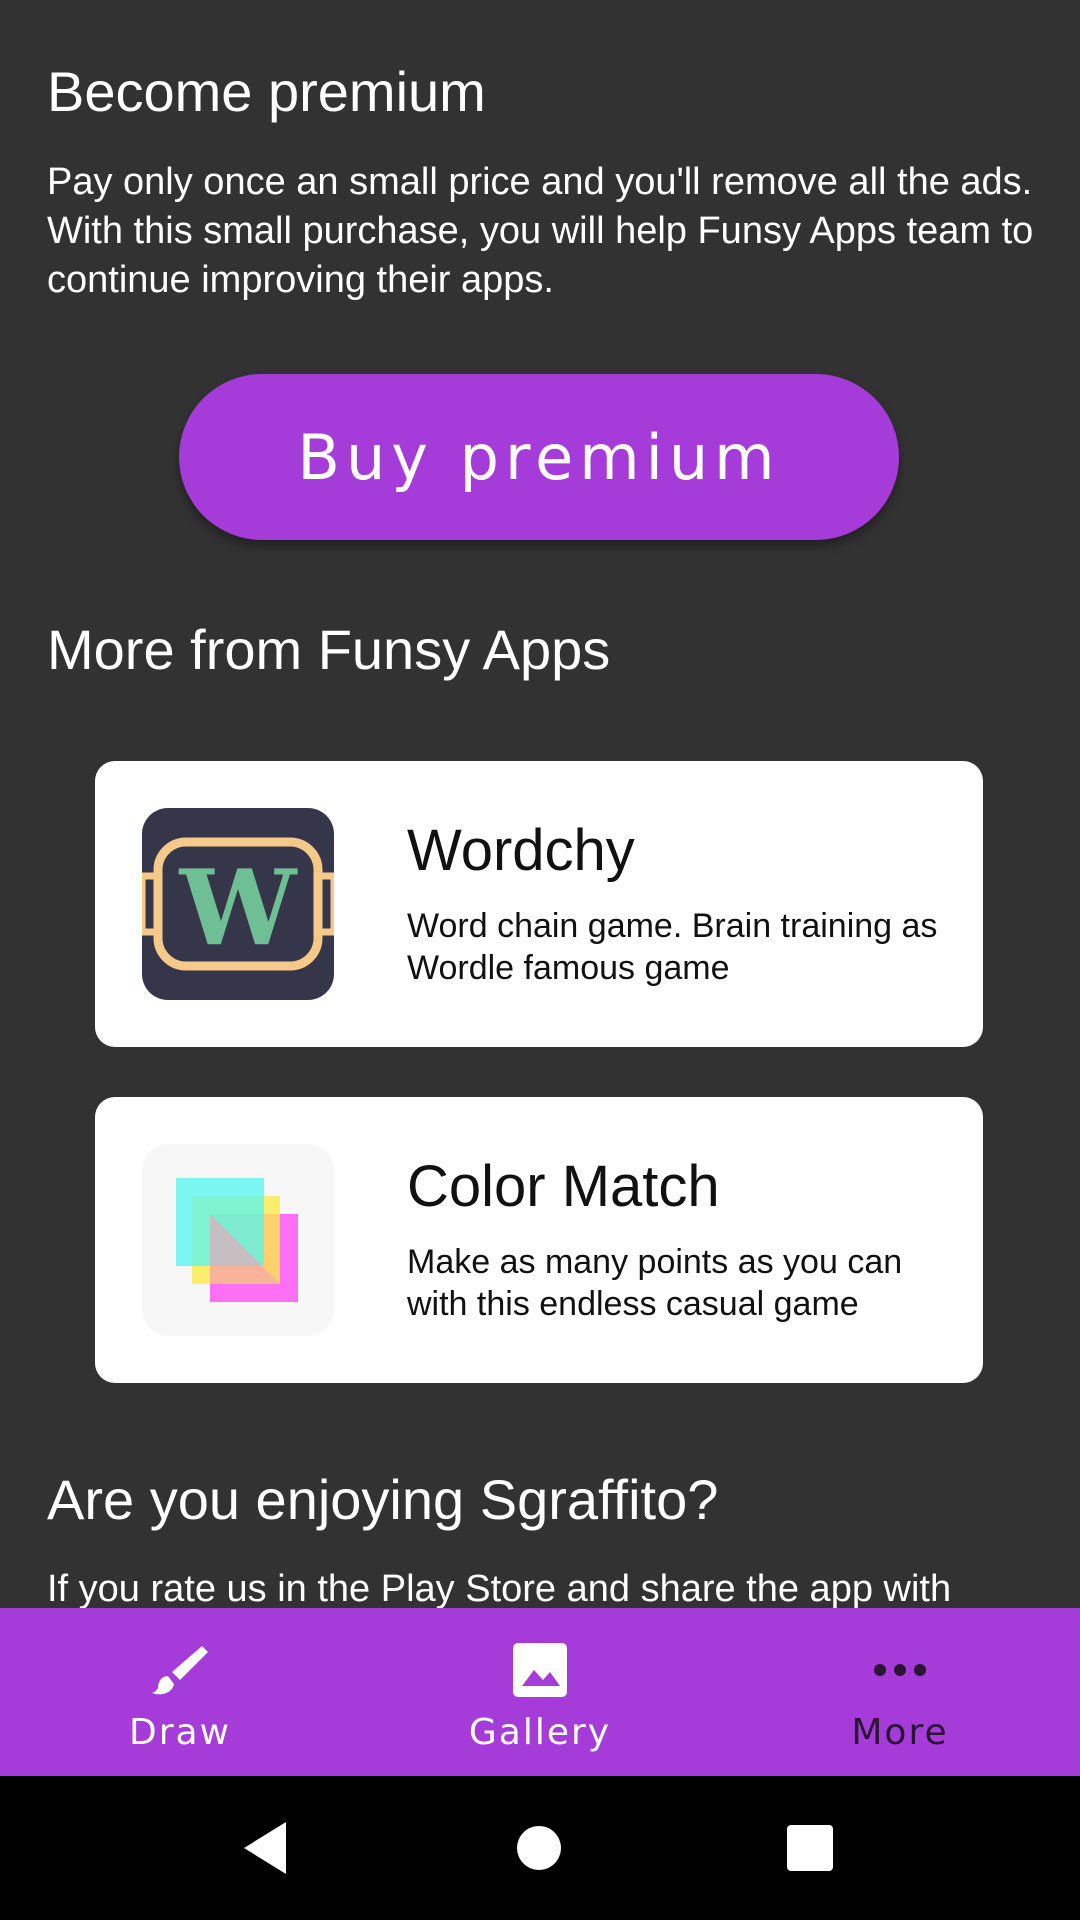 Image resolution: width=1080 pixels, height=1920 pixels. Describe the element at coordinates (810, 1848) in the screenshot. I see `recents-icon` at that location.